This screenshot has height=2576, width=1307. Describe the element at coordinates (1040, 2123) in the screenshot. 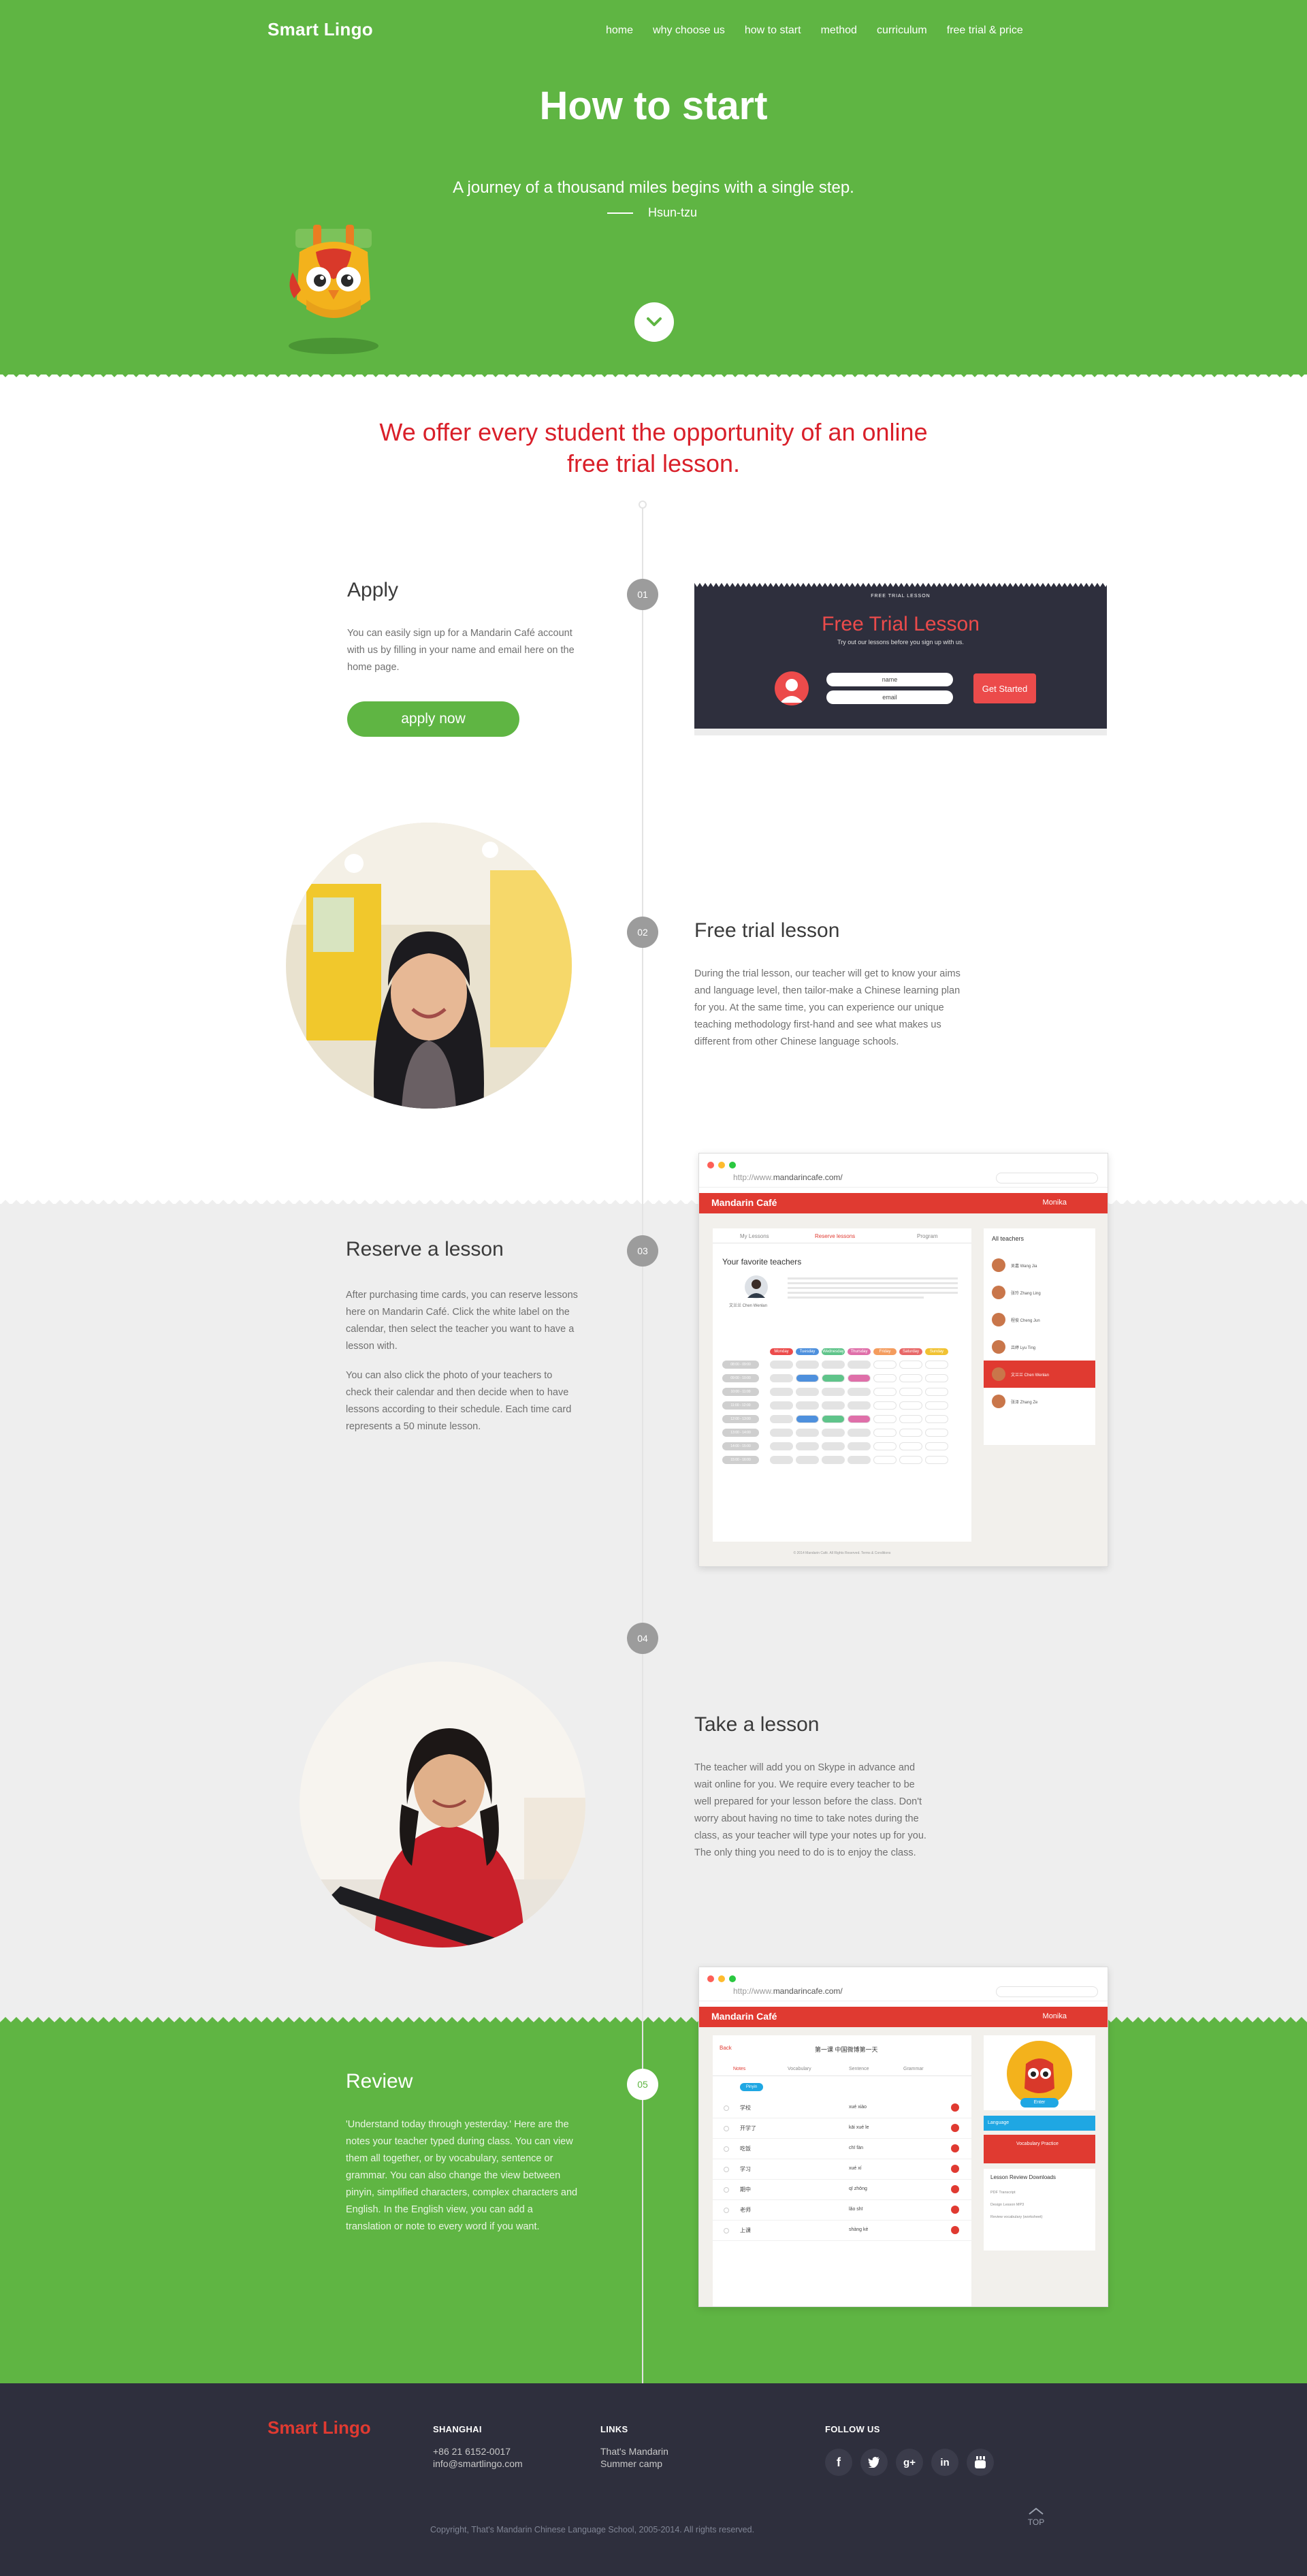

I see `language-selector: Language` at that location.